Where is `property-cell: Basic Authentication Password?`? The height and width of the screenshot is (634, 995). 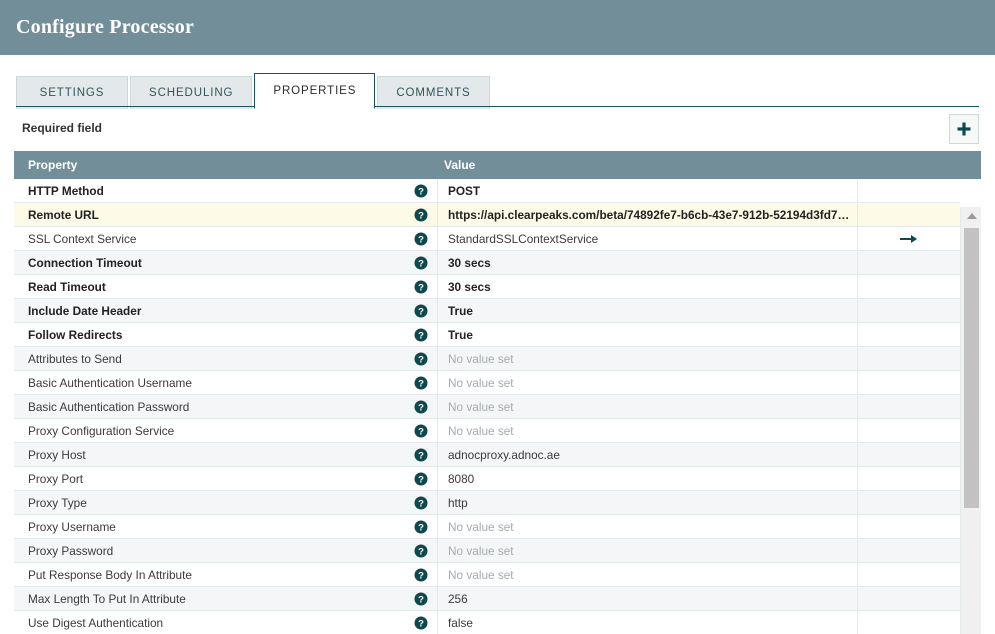
property-cell: Basic Authentication Password? is located at coordinates (226, 406).